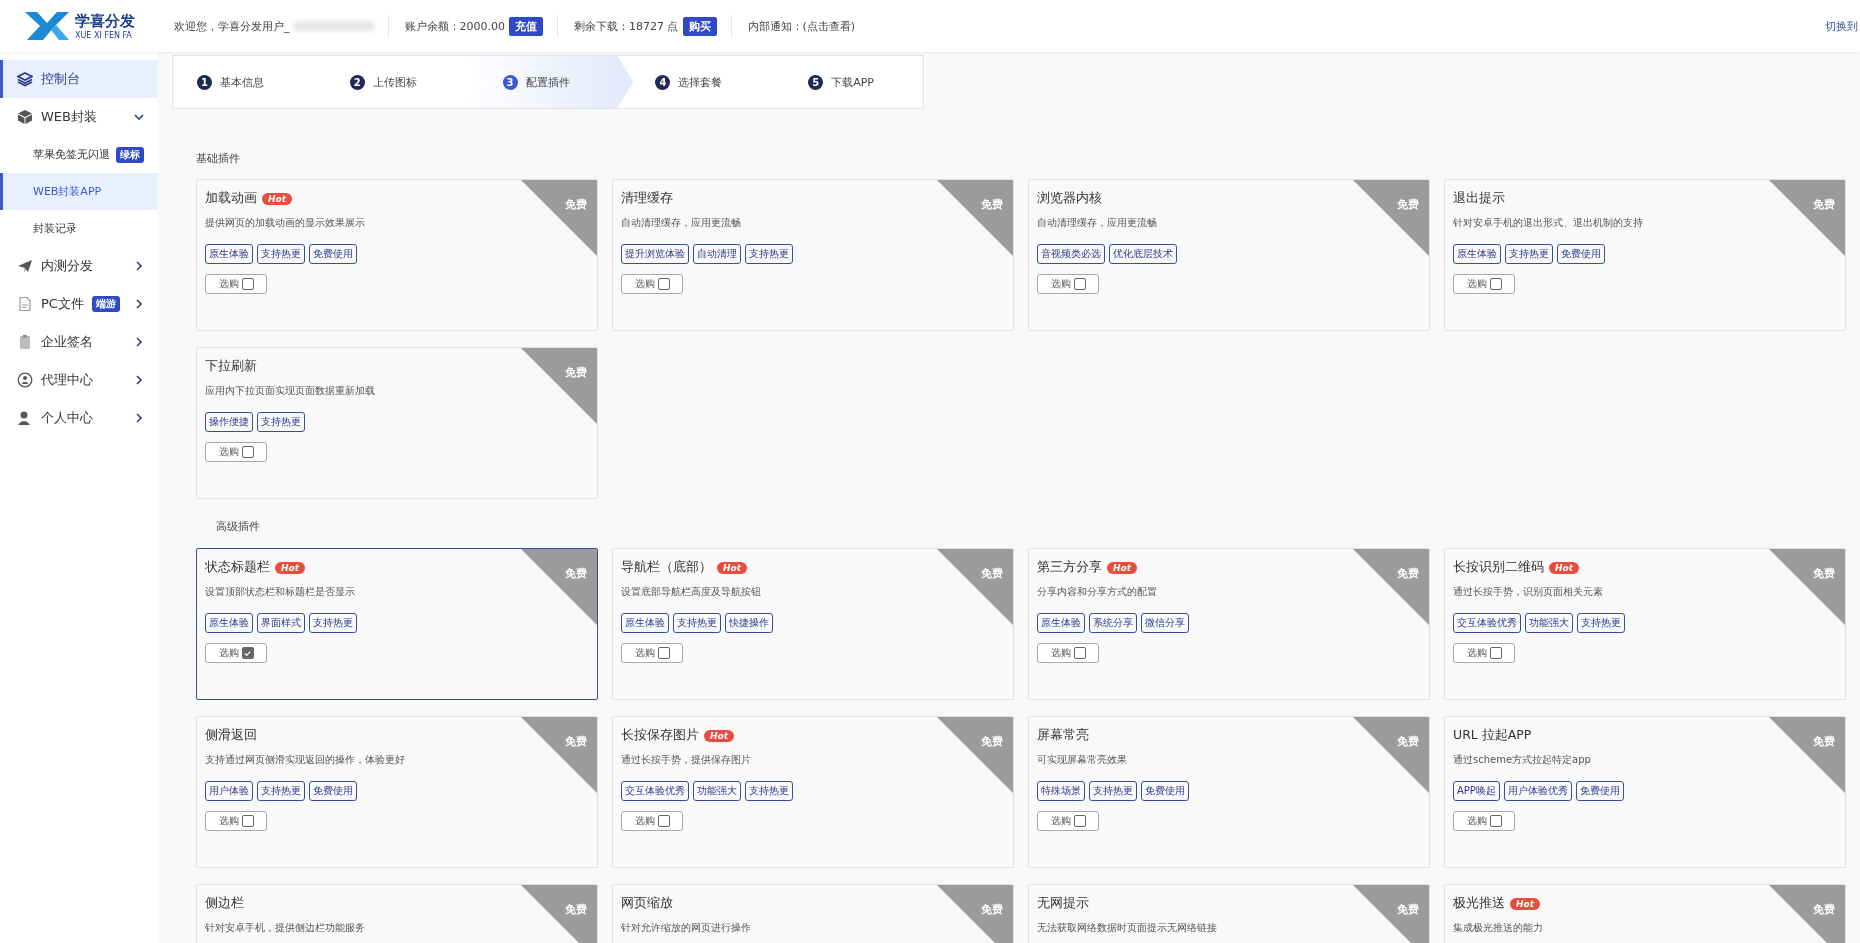 The width and height of the screenshot is (1860, 943). I want to click on buy-button: 购买, so click(699, 26).